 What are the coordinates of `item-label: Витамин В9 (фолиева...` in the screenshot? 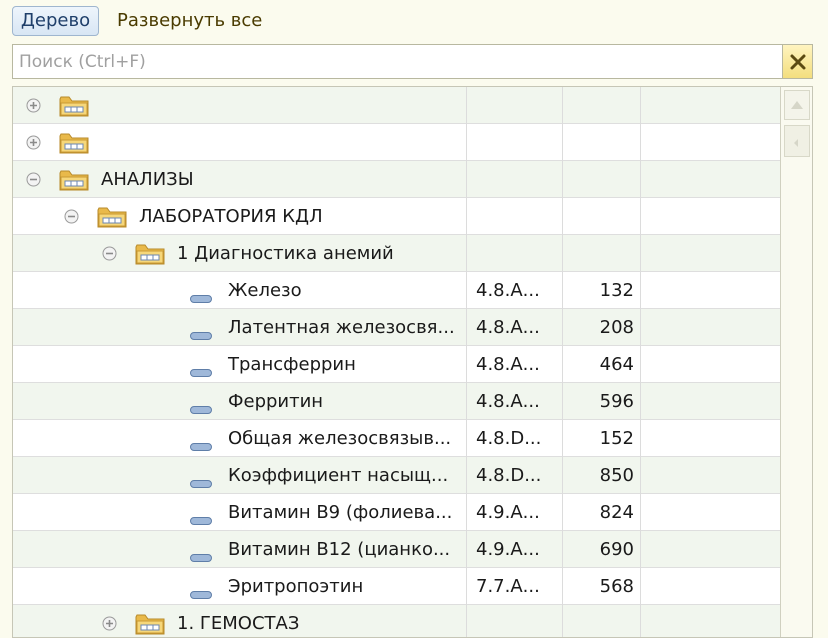 It's located at (340, 512).